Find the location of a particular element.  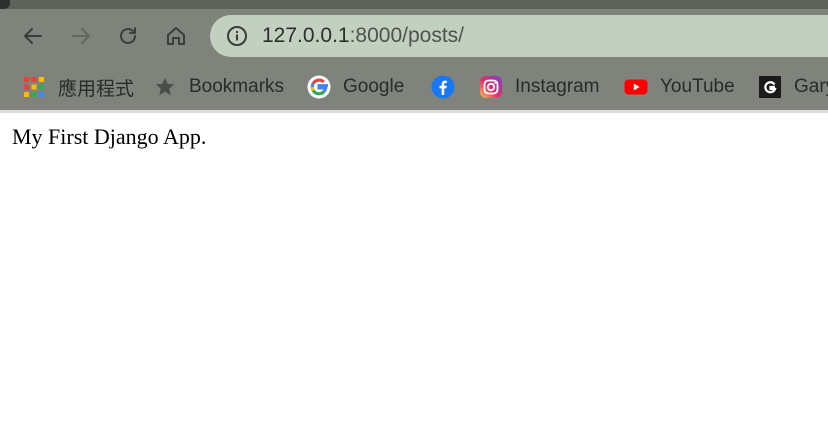

github-icon is located at coordinates (770, 87).